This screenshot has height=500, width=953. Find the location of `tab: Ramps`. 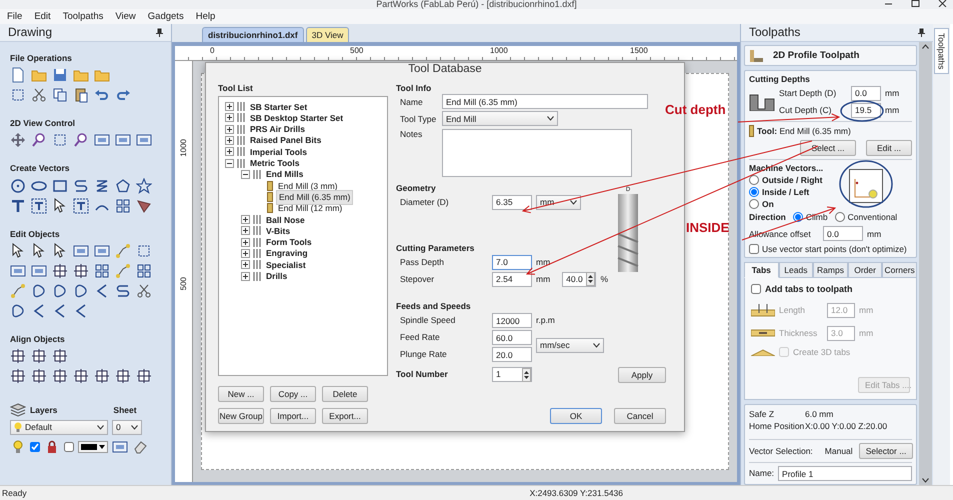

tab: Ramps is located at coordinates (830, 270).